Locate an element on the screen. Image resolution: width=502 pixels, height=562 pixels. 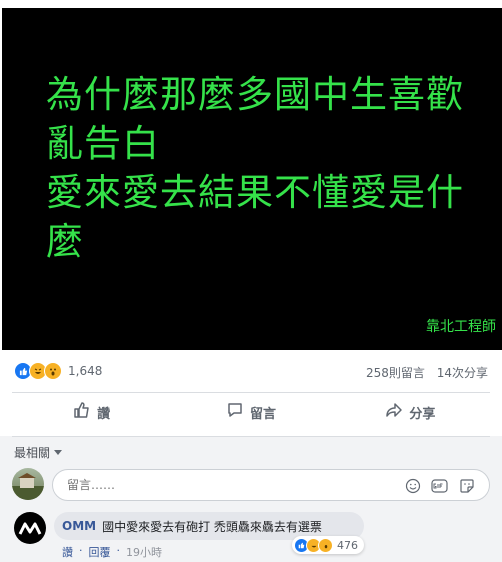
sort-label: 最相關 is located at coordinates (32, 453).